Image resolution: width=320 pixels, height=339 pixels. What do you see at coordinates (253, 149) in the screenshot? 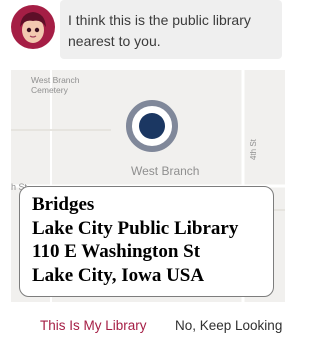
I see `street-label: 4th St` at bounding box center [253, 149].